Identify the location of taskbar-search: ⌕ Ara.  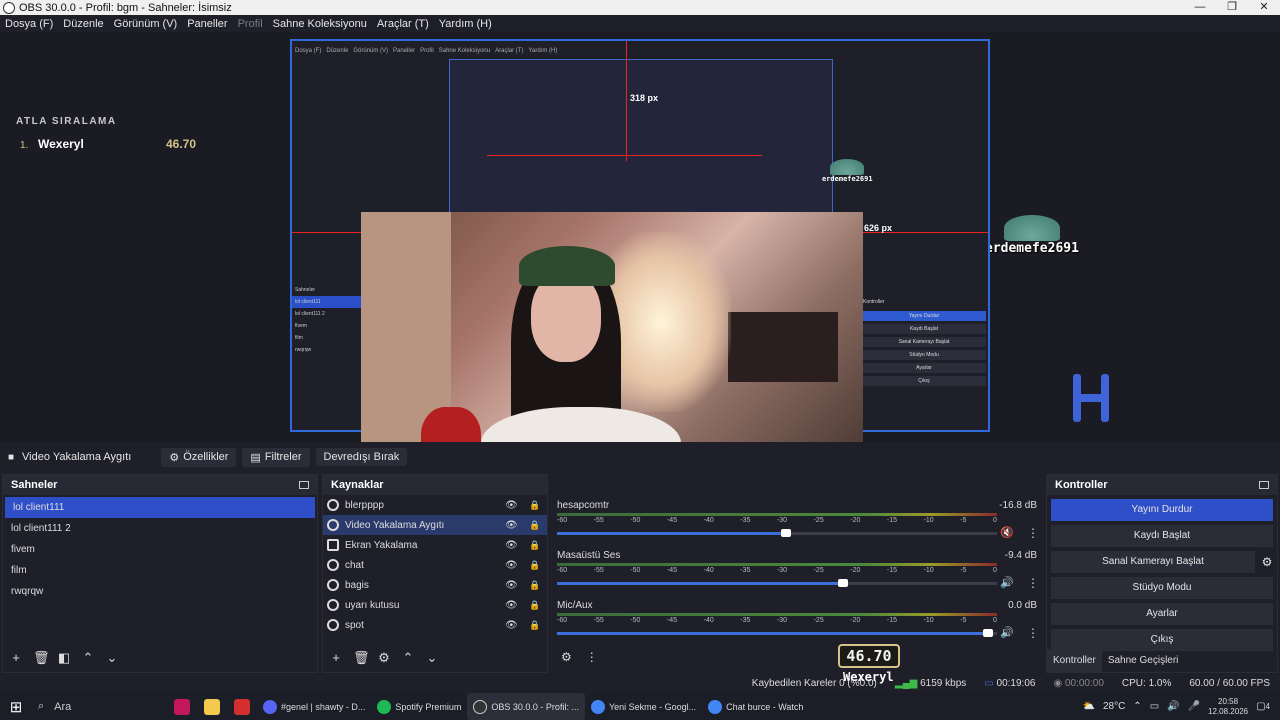
(99, 706).